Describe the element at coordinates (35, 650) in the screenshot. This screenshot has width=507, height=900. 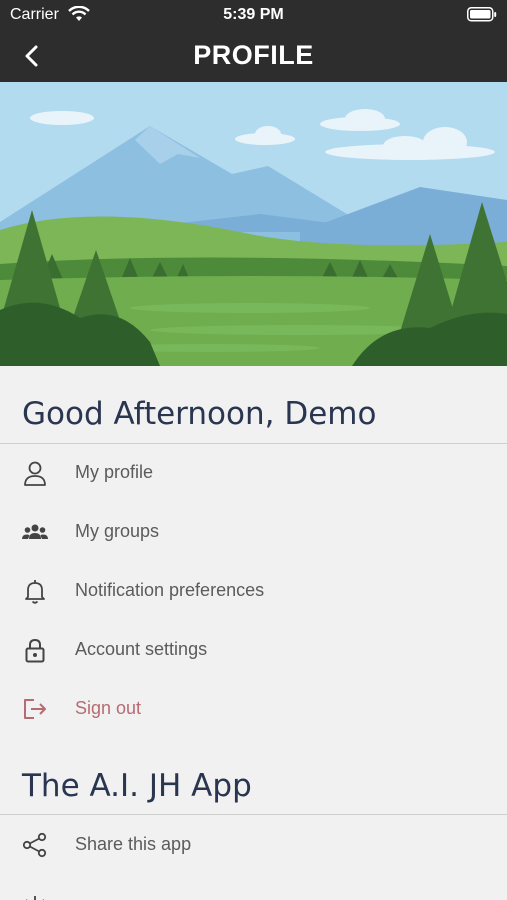
I see `lock-icon` at that location.